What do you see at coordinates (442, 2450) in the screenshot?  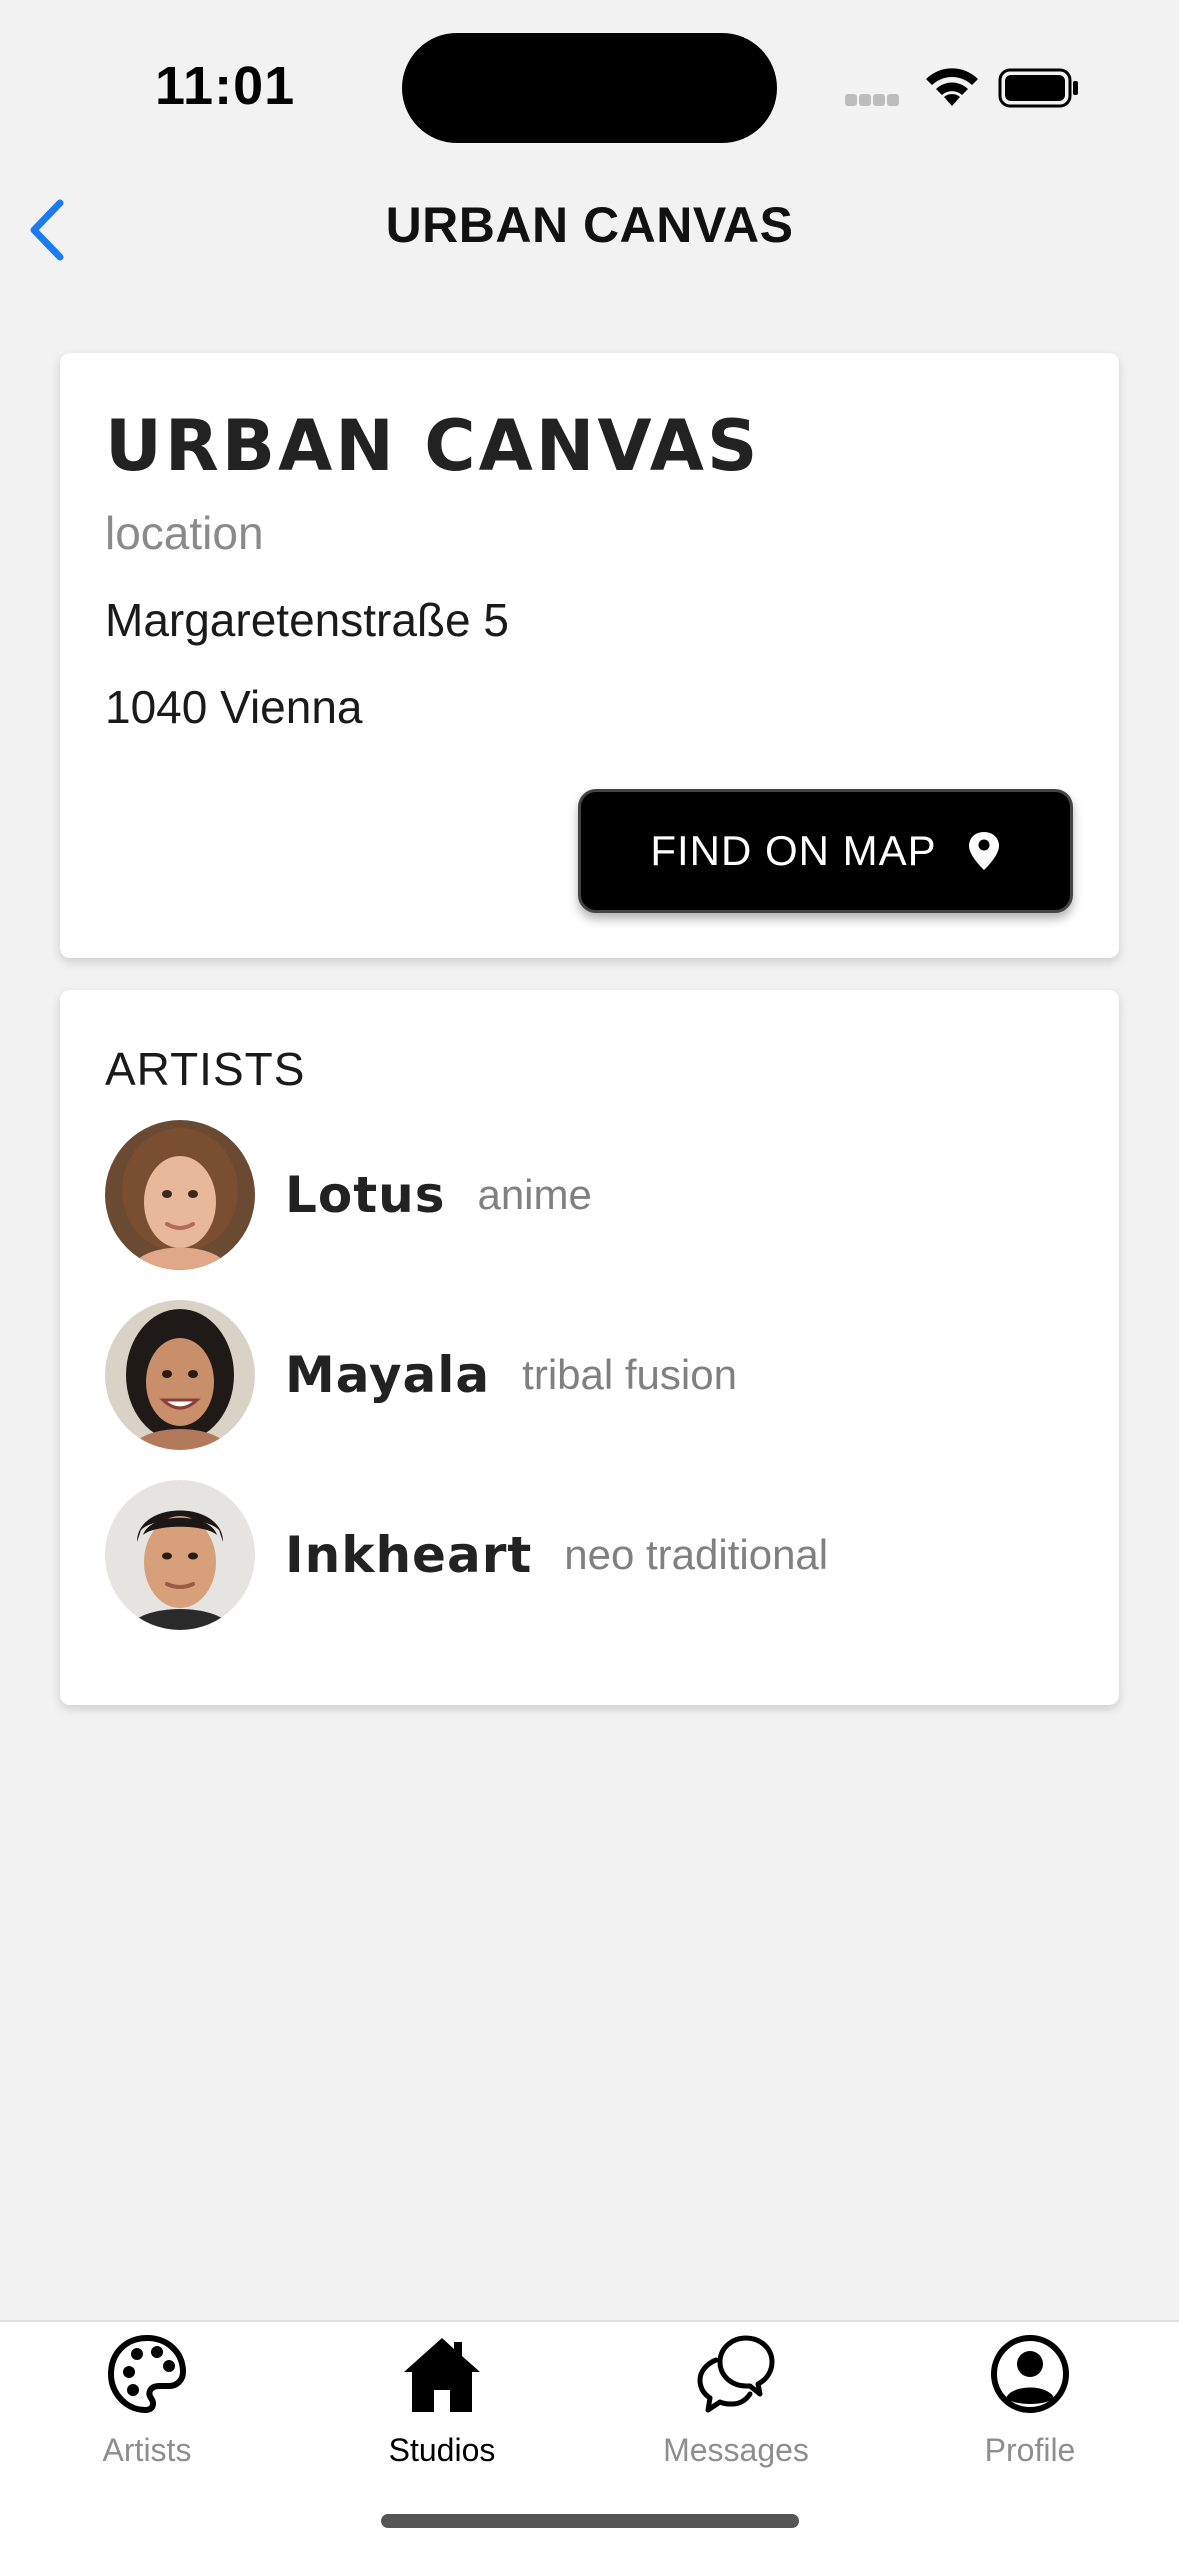 I see `tab-label: Studios` at bounding box center [442, 2450].